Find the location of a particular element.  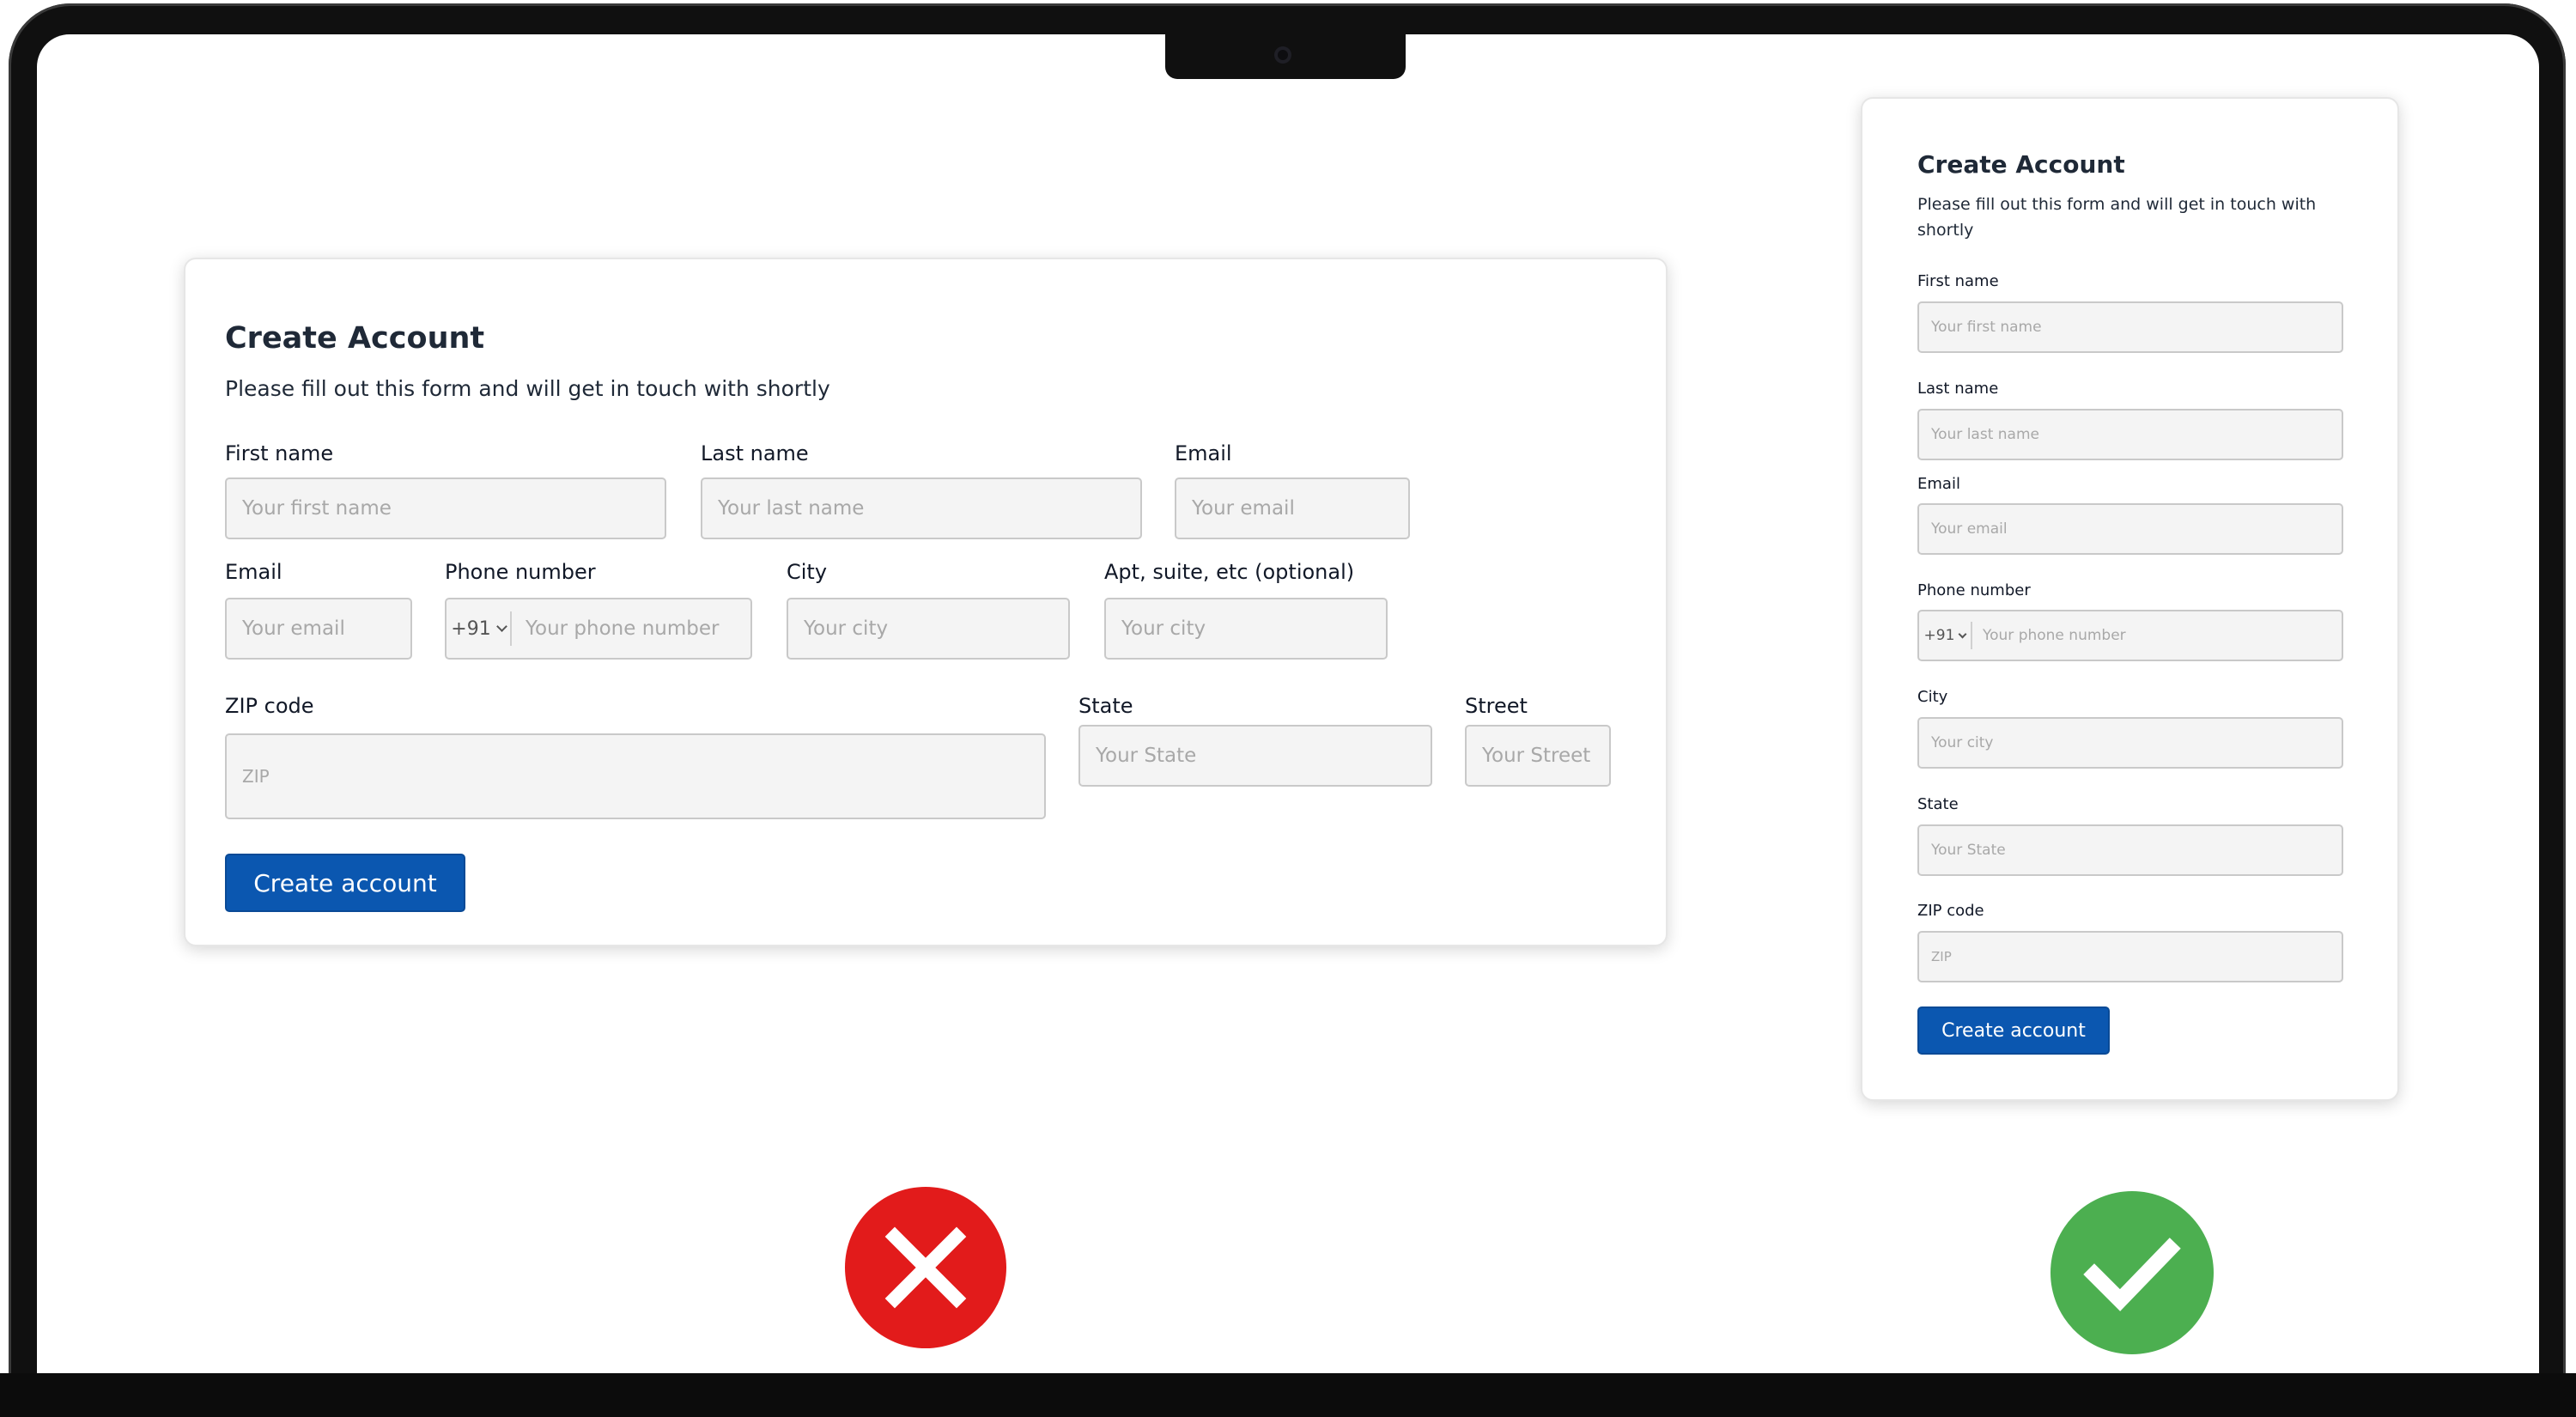

good-example-badge is located at coordinates (2132, 1272).